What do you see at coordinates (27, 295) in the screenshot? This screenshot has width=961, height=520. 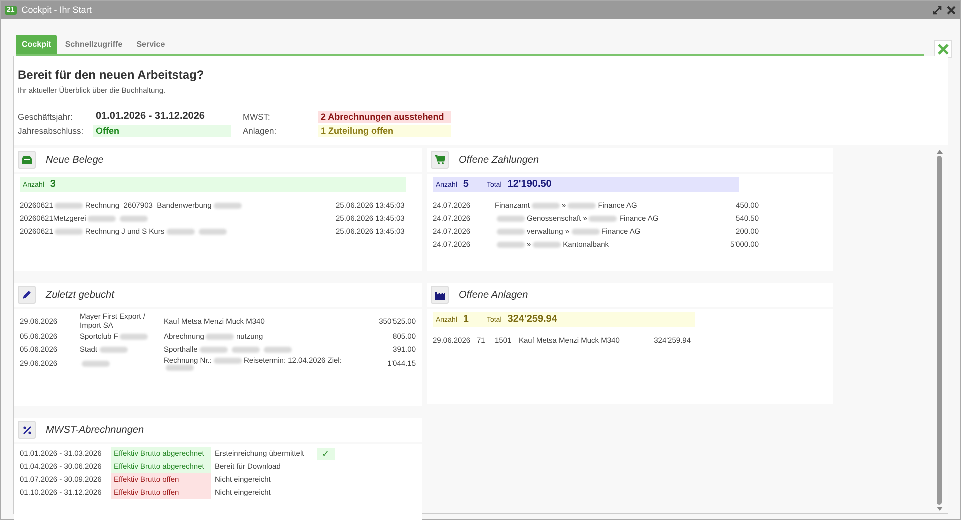 I see `pencil-icon` at bounding box center [27, 295].